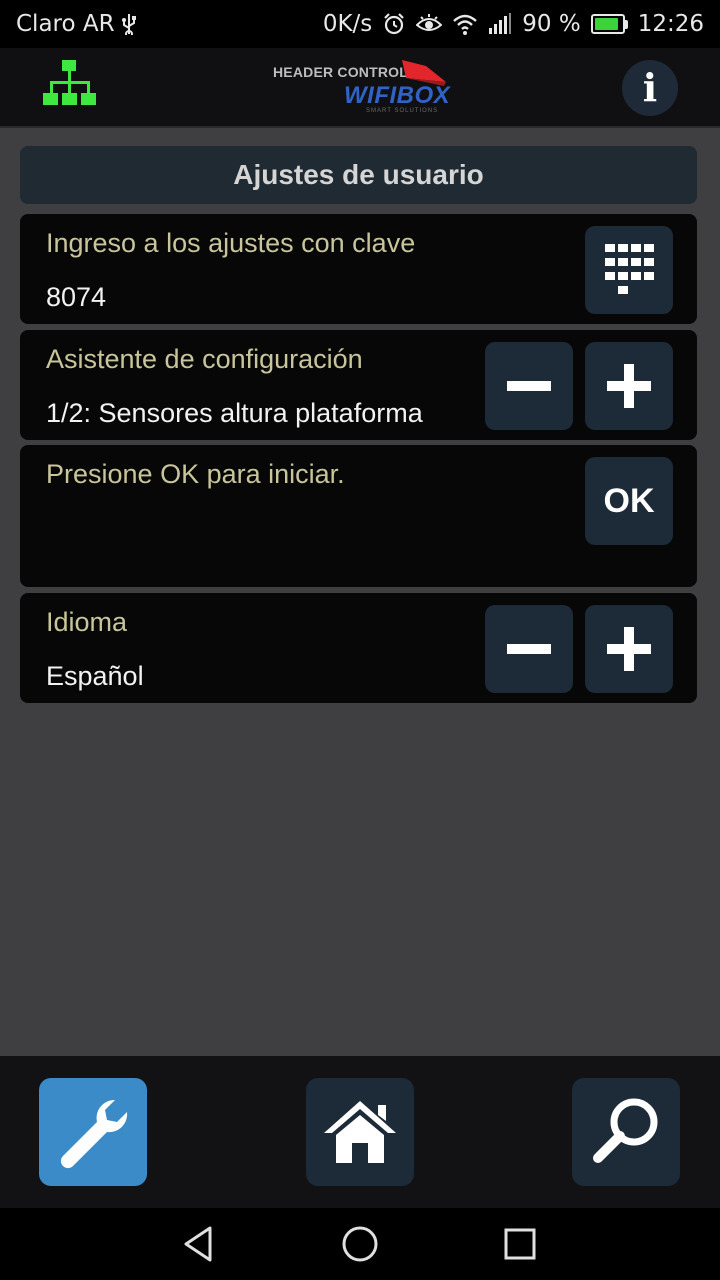 The width and height of the screenshot is (720, 1280). I want to click on wizard-setting-label: Asistente de configuración, so click(204, 359).